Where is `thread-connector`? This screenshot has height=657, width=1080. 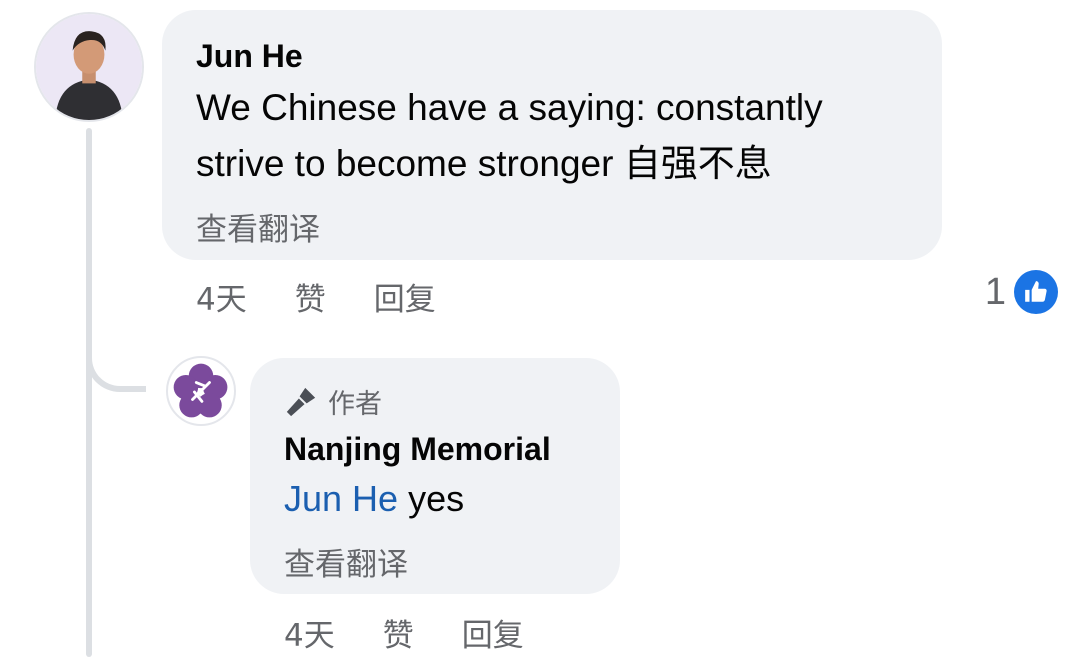 thread-connector is located at coordinates (116, 346).